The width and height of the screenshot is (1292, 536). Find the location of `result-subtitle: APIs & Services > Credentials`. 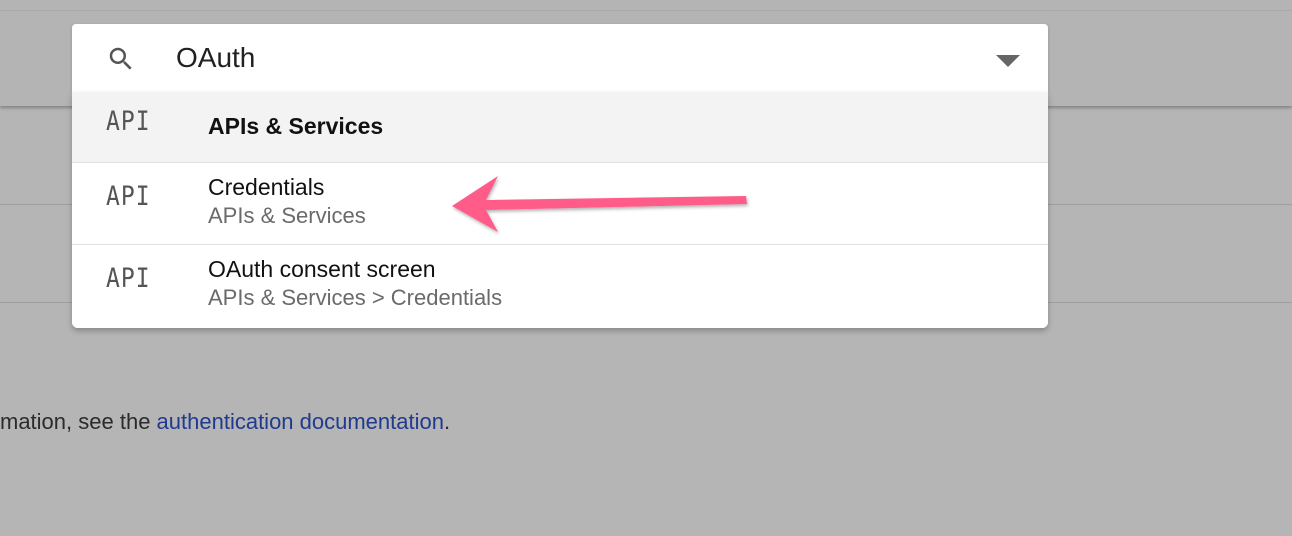

result-subtitle: APIs & Services > Credentials is located at coordinates (355, 297).